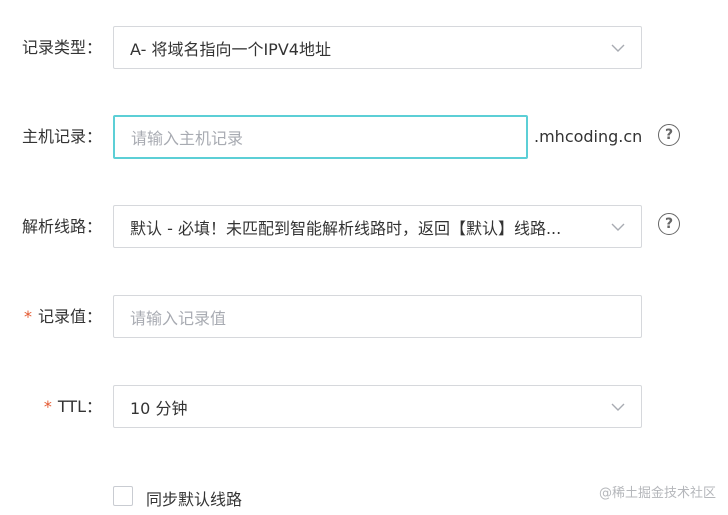 This screenshot has height=515, width=728. What do you see at coordinates (123, 496) in the screenshot?
I see `sync-default-checkbox` at bounding box center [123, 496].